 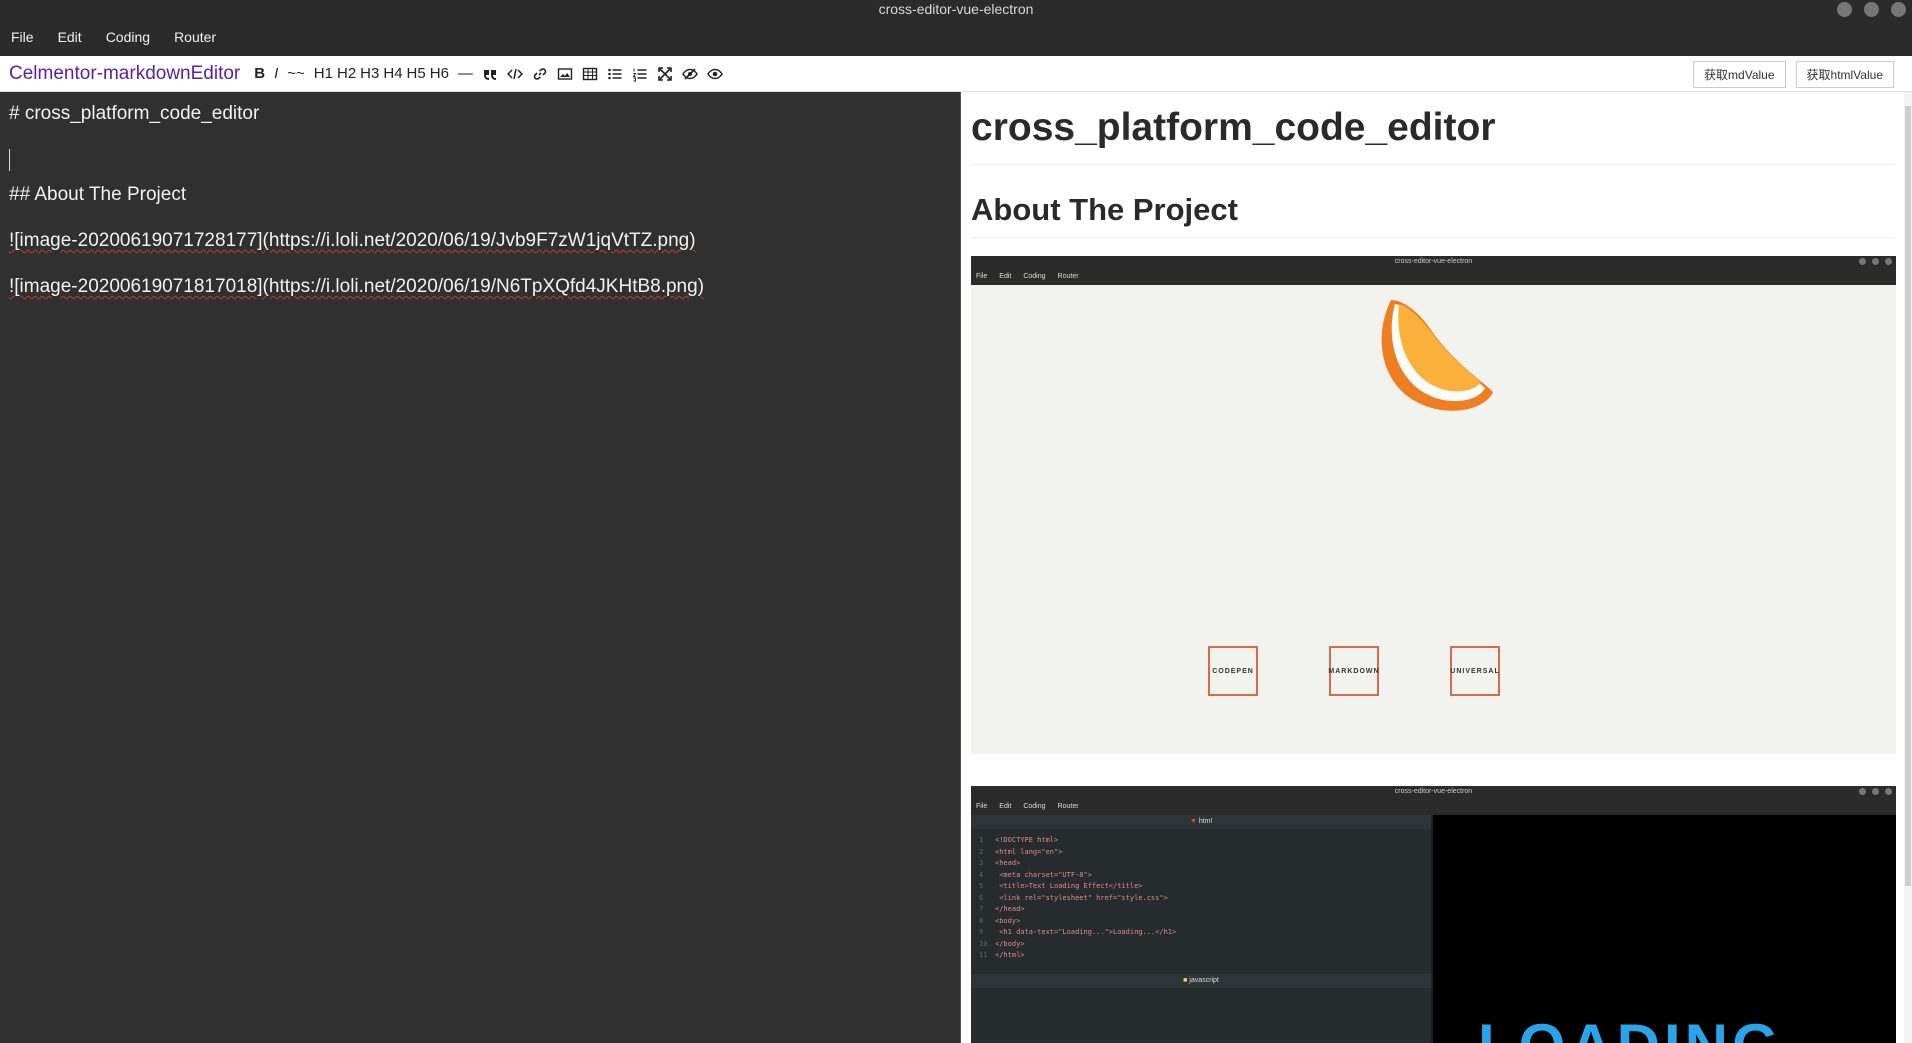 What do you see at coordinates (690, 74) in the screenshot?
I see `hide-preview-icon` at bounding box center [690, 74].